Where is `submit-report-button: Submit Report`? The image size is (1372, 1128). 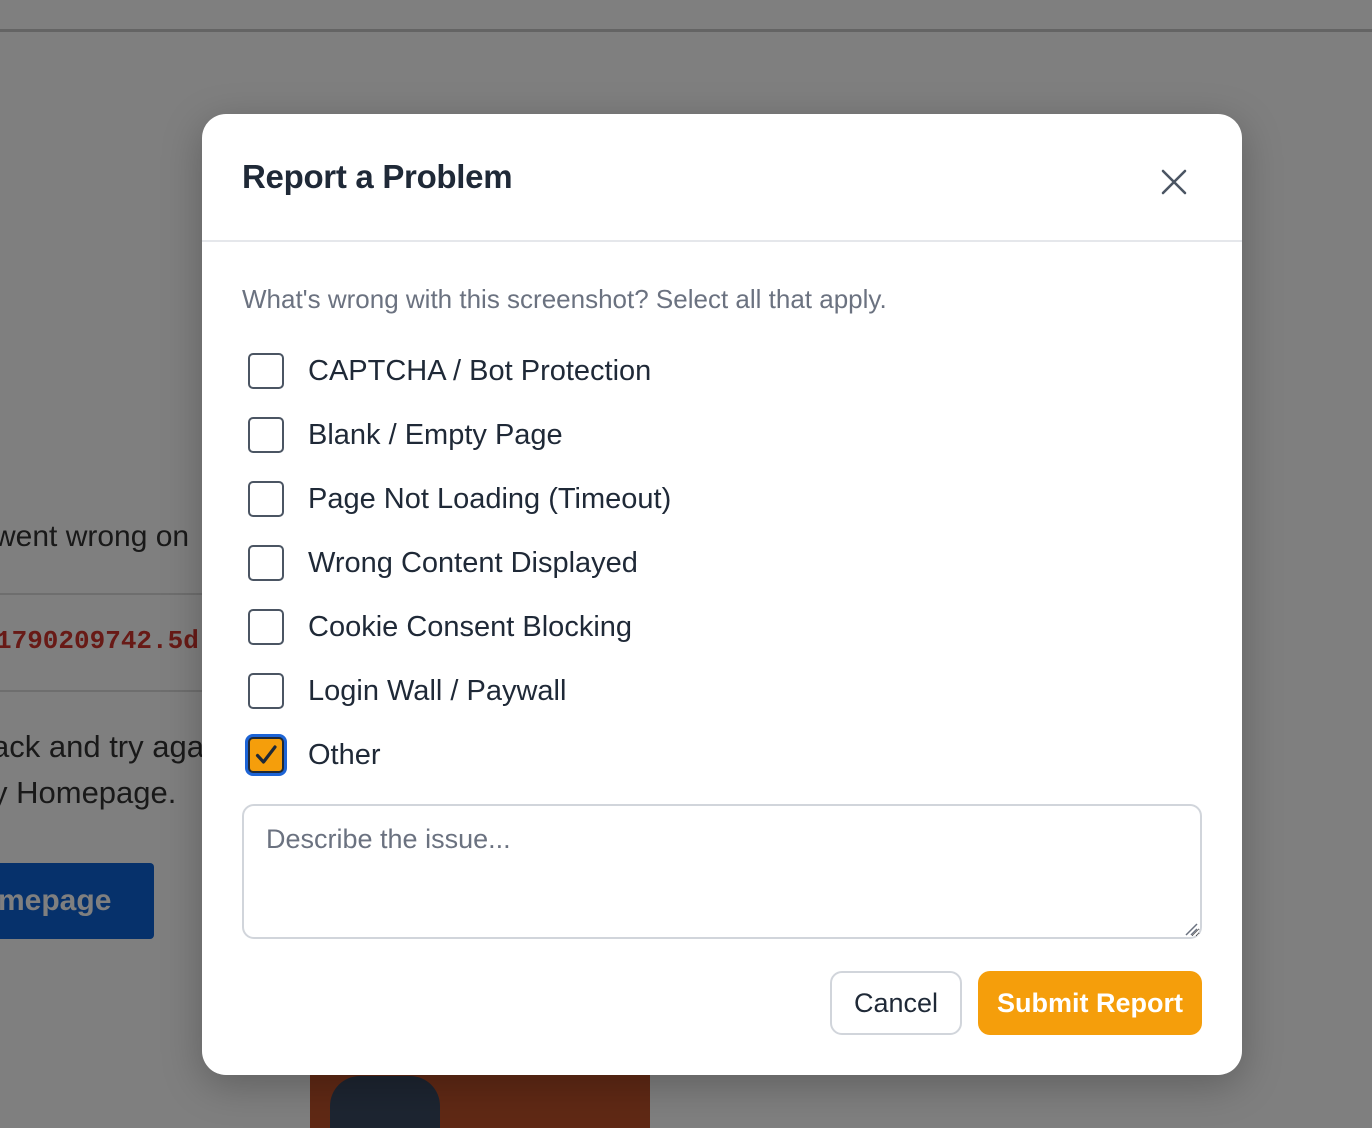
submit-report-button: Submit Report is located at coordinates (1090, 1003).